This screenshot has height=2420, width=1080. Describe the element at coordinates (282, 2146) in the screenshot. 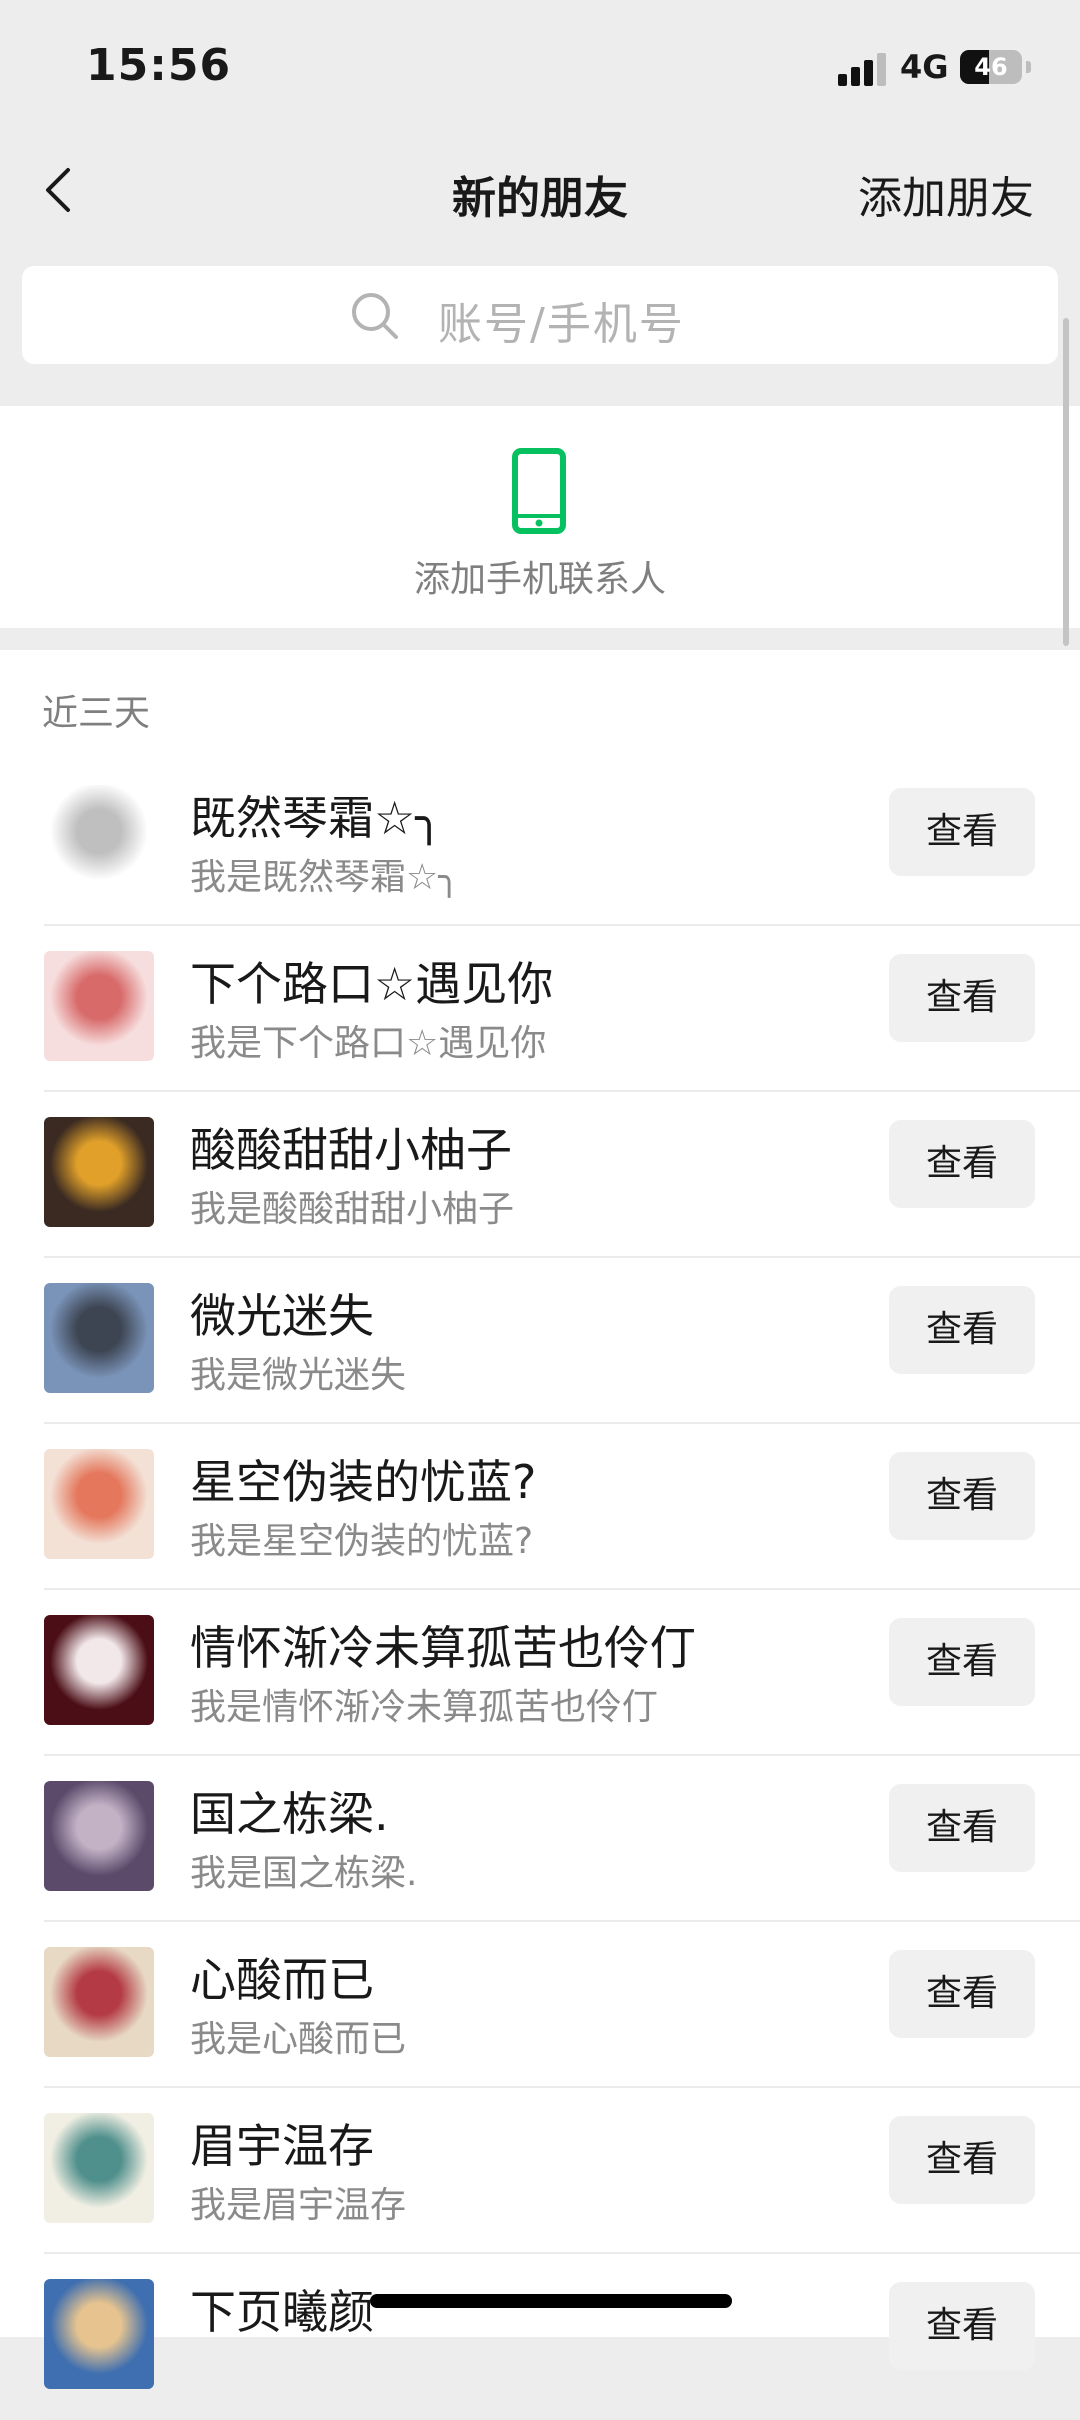

I see `contact-name: 眉宇温存` at that location.